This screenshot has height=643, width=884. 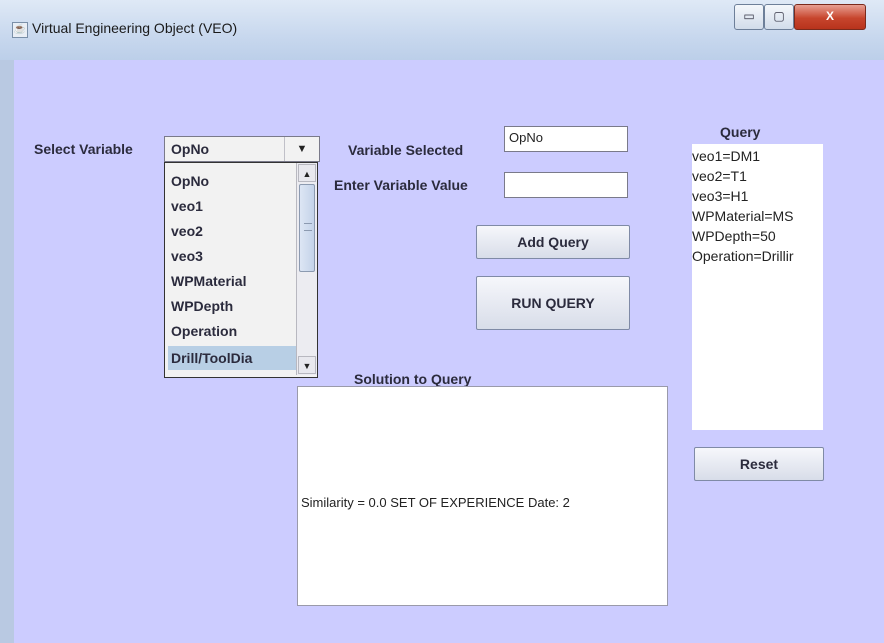 I want to click on chevron-down-icon: ▼, so click(x=301, y=149).